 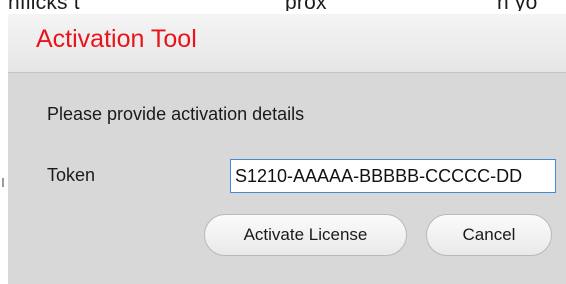 What do you see at coordinates (116, 39) in the screenshot?
I see `dialog-title: Activation Tool` at bounding box center [116, 39].